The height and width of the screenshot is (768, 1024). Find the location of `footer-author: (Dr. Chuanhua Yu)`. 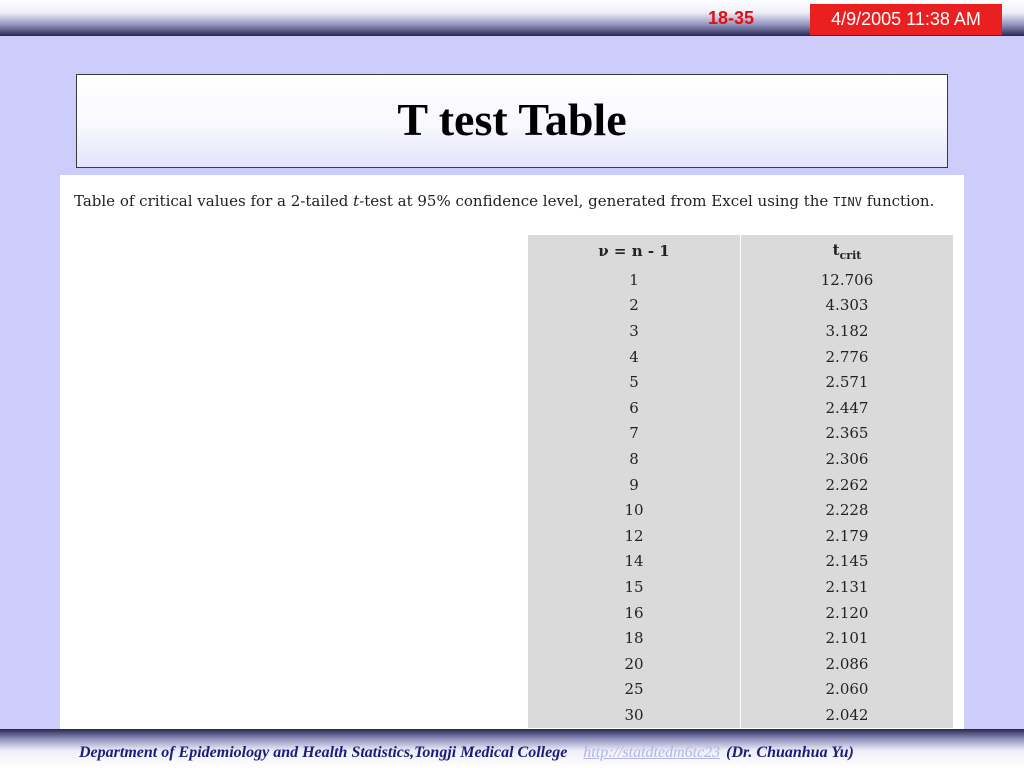

footer-author: (Dr. Chuanhua Yu) is located at coordinates (790, 752).